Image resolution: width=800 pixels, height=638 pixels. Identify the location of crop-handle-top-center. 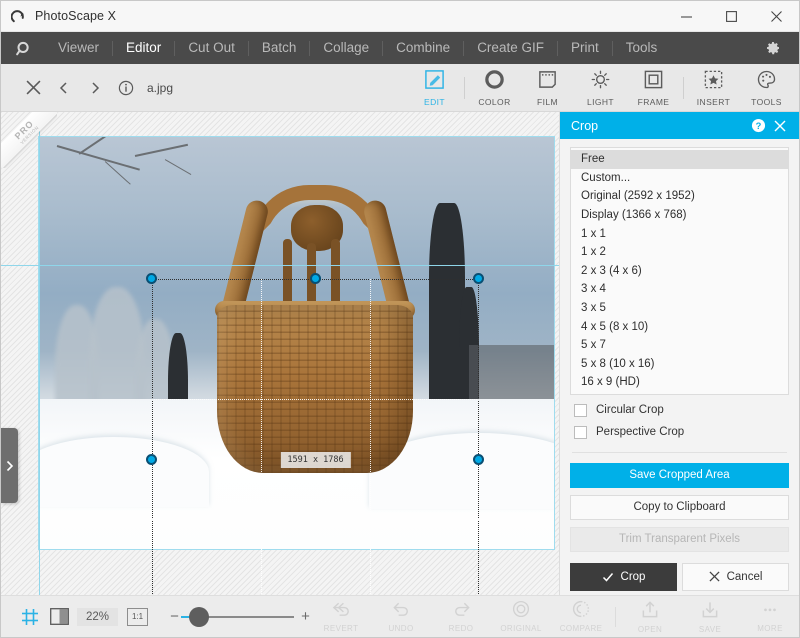
(315, 278).